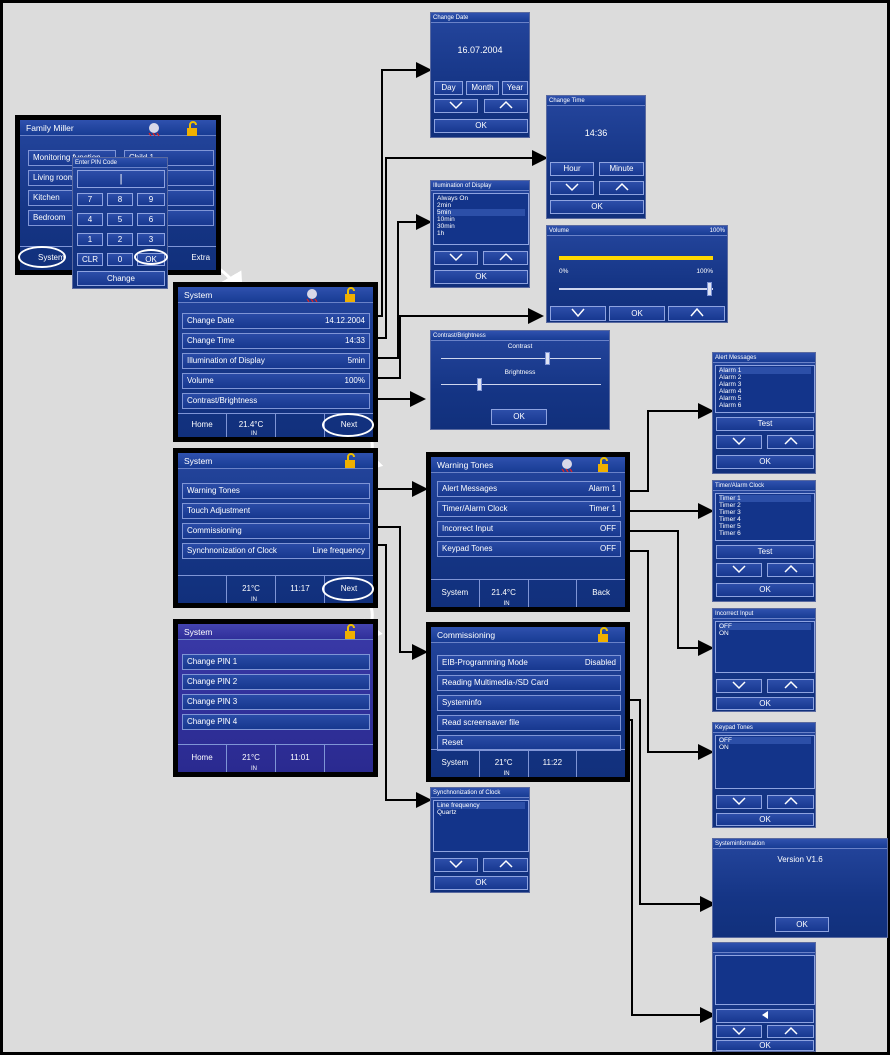 The width and height of the screenshot is (890, 1055). What do you see at coordinates (547, 358) in the screenshot?
I see `contrast-handle` at bounding box center [547, 358].